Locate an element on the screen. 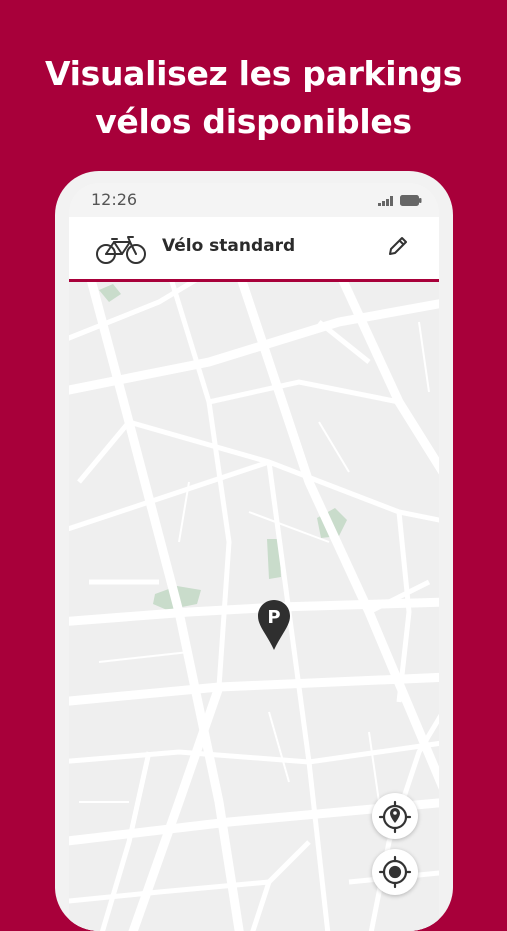 This screenshot has width=507, height=931. pencil-icon is located at coordinates (398, 246).